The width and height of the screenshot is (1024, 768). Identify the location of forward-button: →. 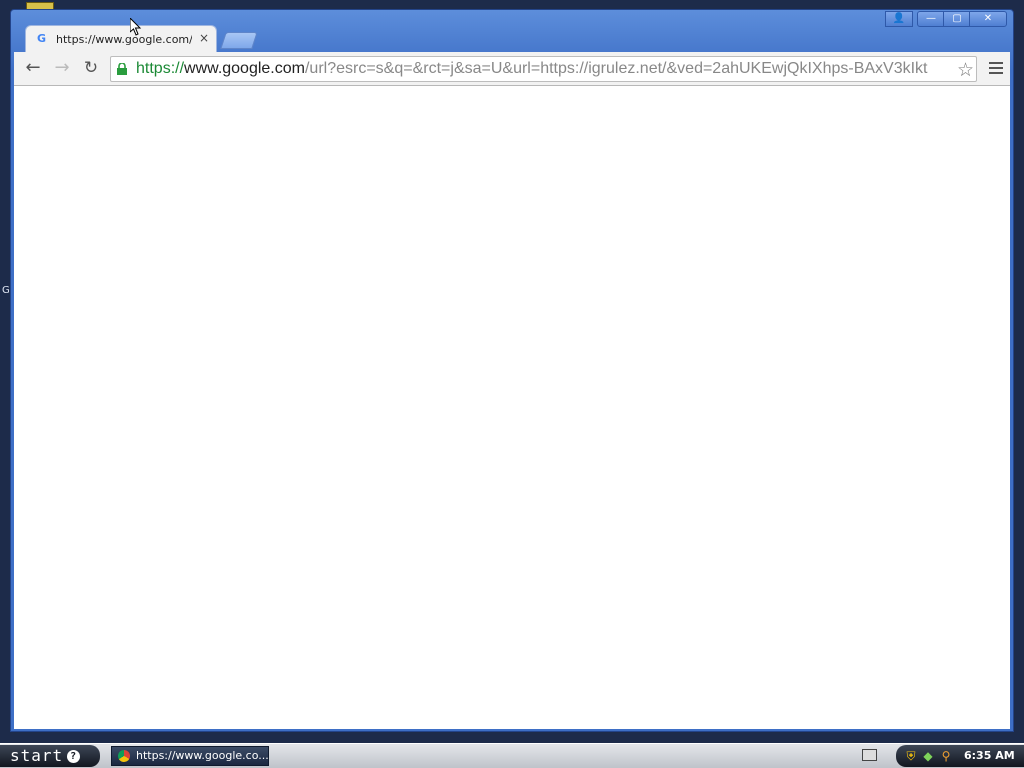
(62, 68).